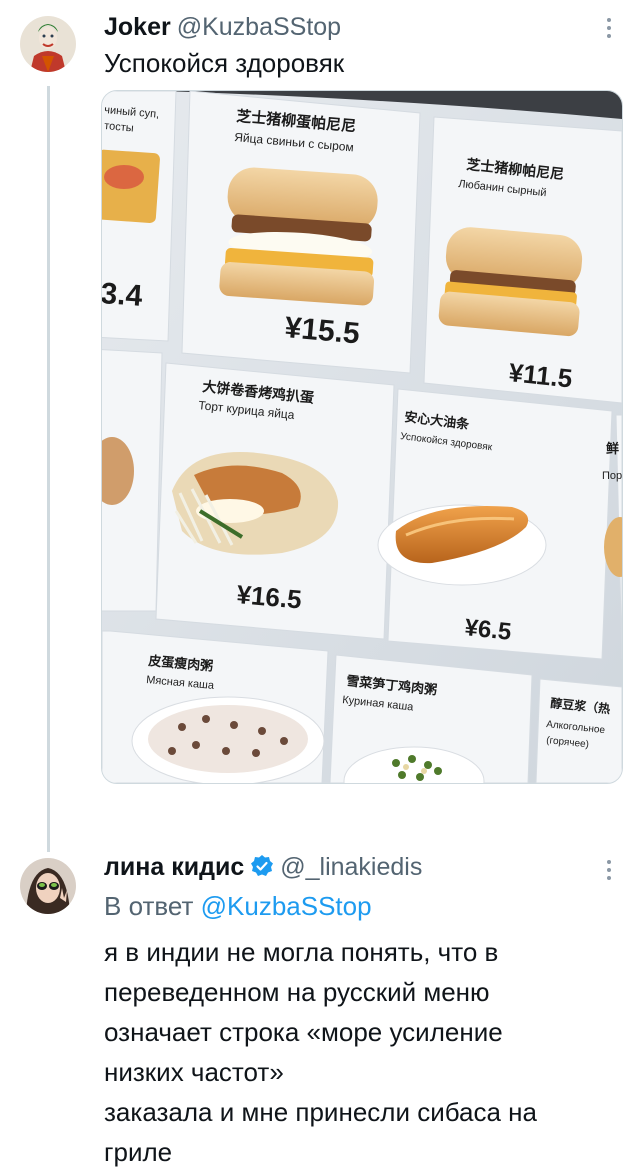 The image size is (640, 1172). What do you see at coordinates (48, 44) in the screenshot?
I see `joker-avatar` at bounding box center [48, 44].